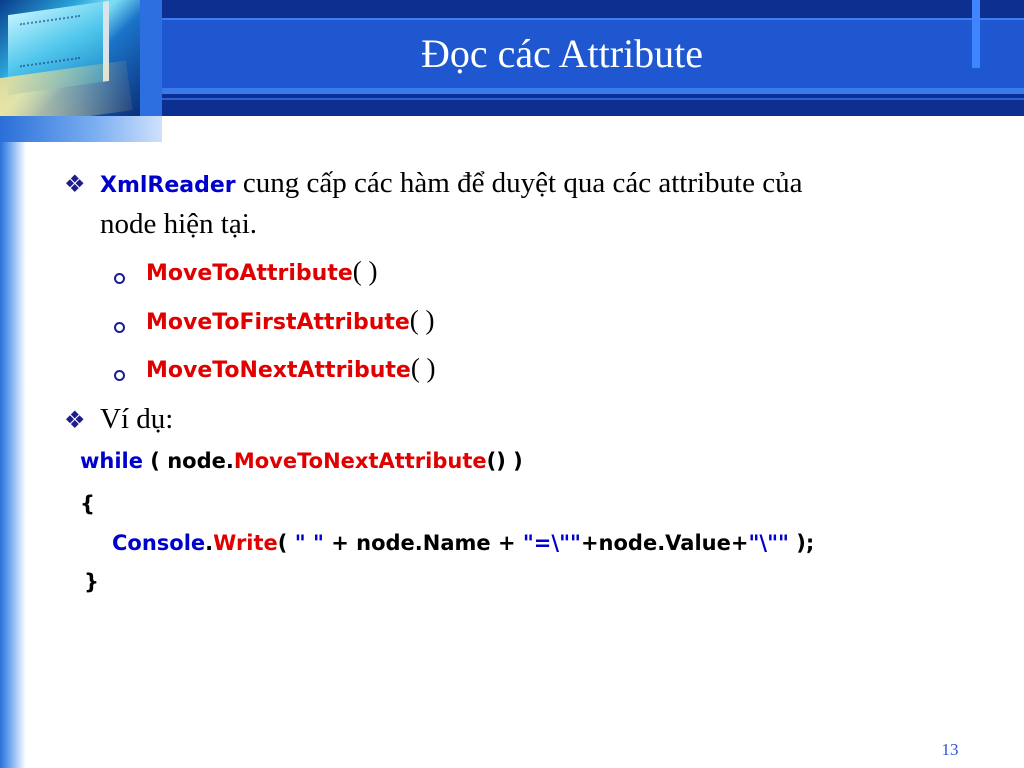 Image resolution: width=1024 pixels, height=768 pixels. What do you see at coordinates (309, 543) in the screenshot?
I see `code-string: " "` at bounding box center [309, 543].